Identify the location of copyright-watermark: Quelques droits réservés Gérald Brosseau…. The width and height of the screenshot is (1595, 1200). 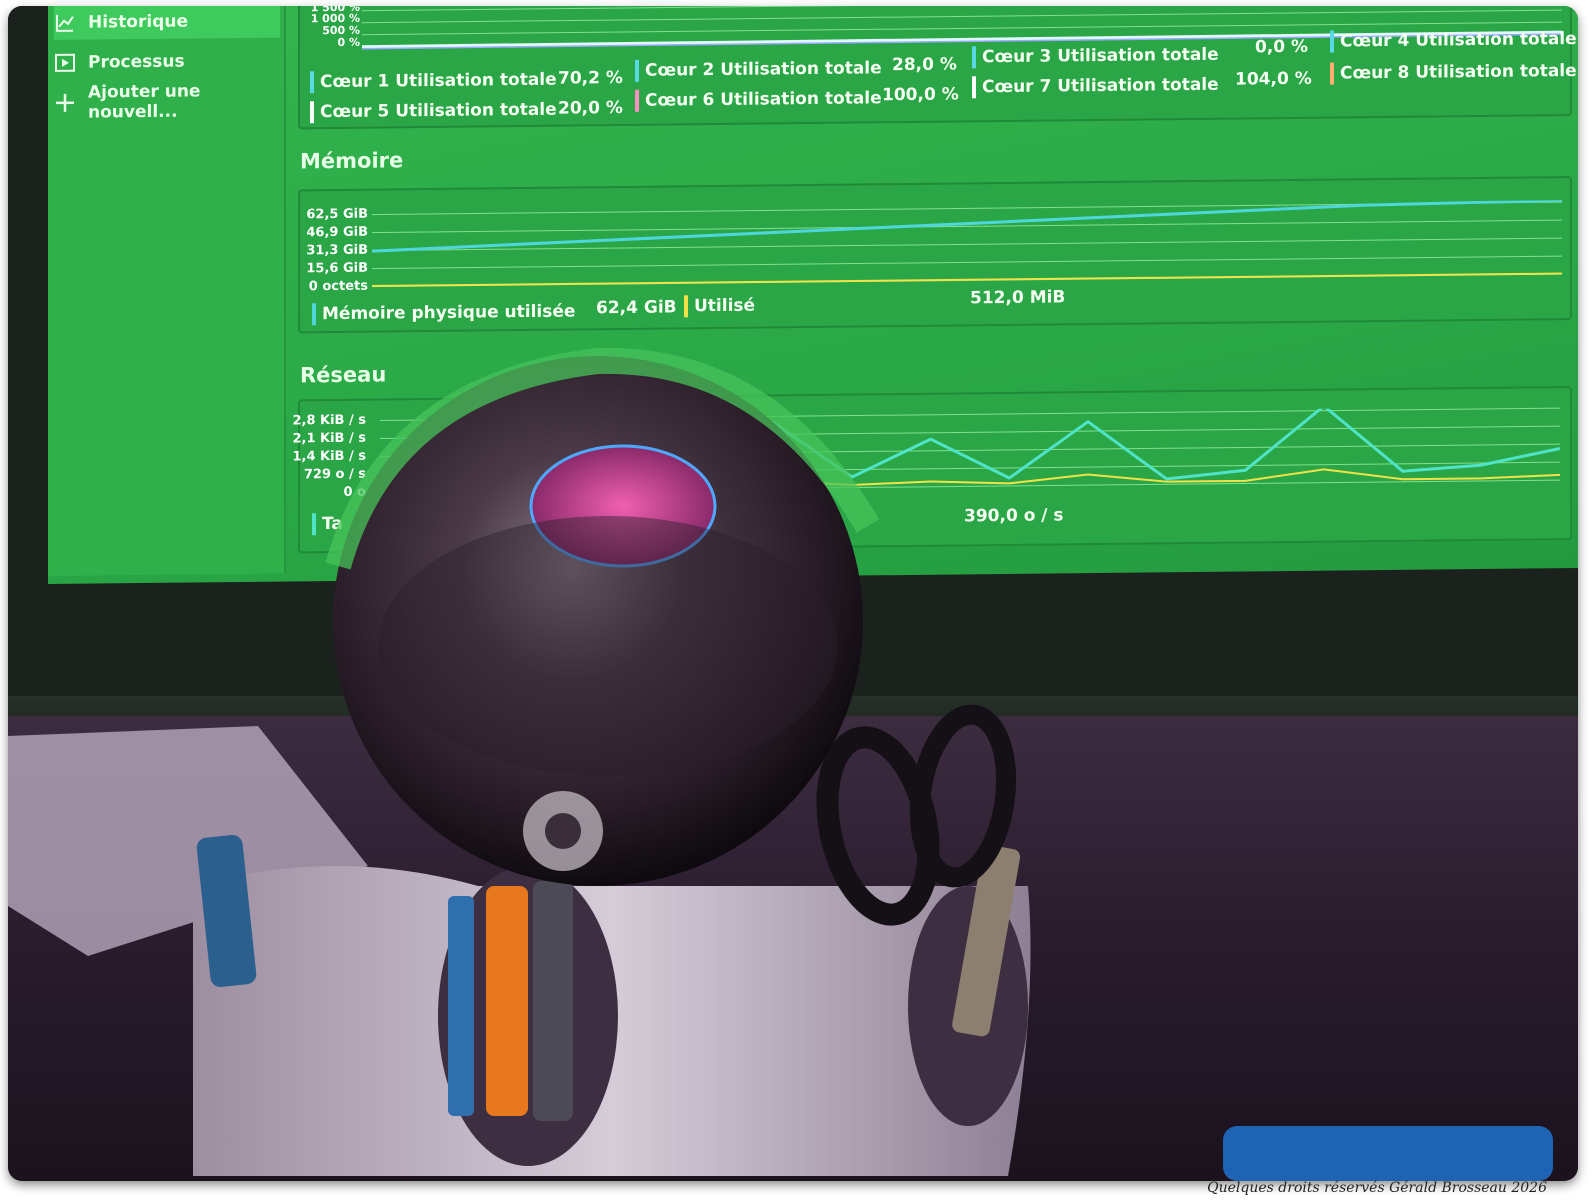
(1377, 1188).